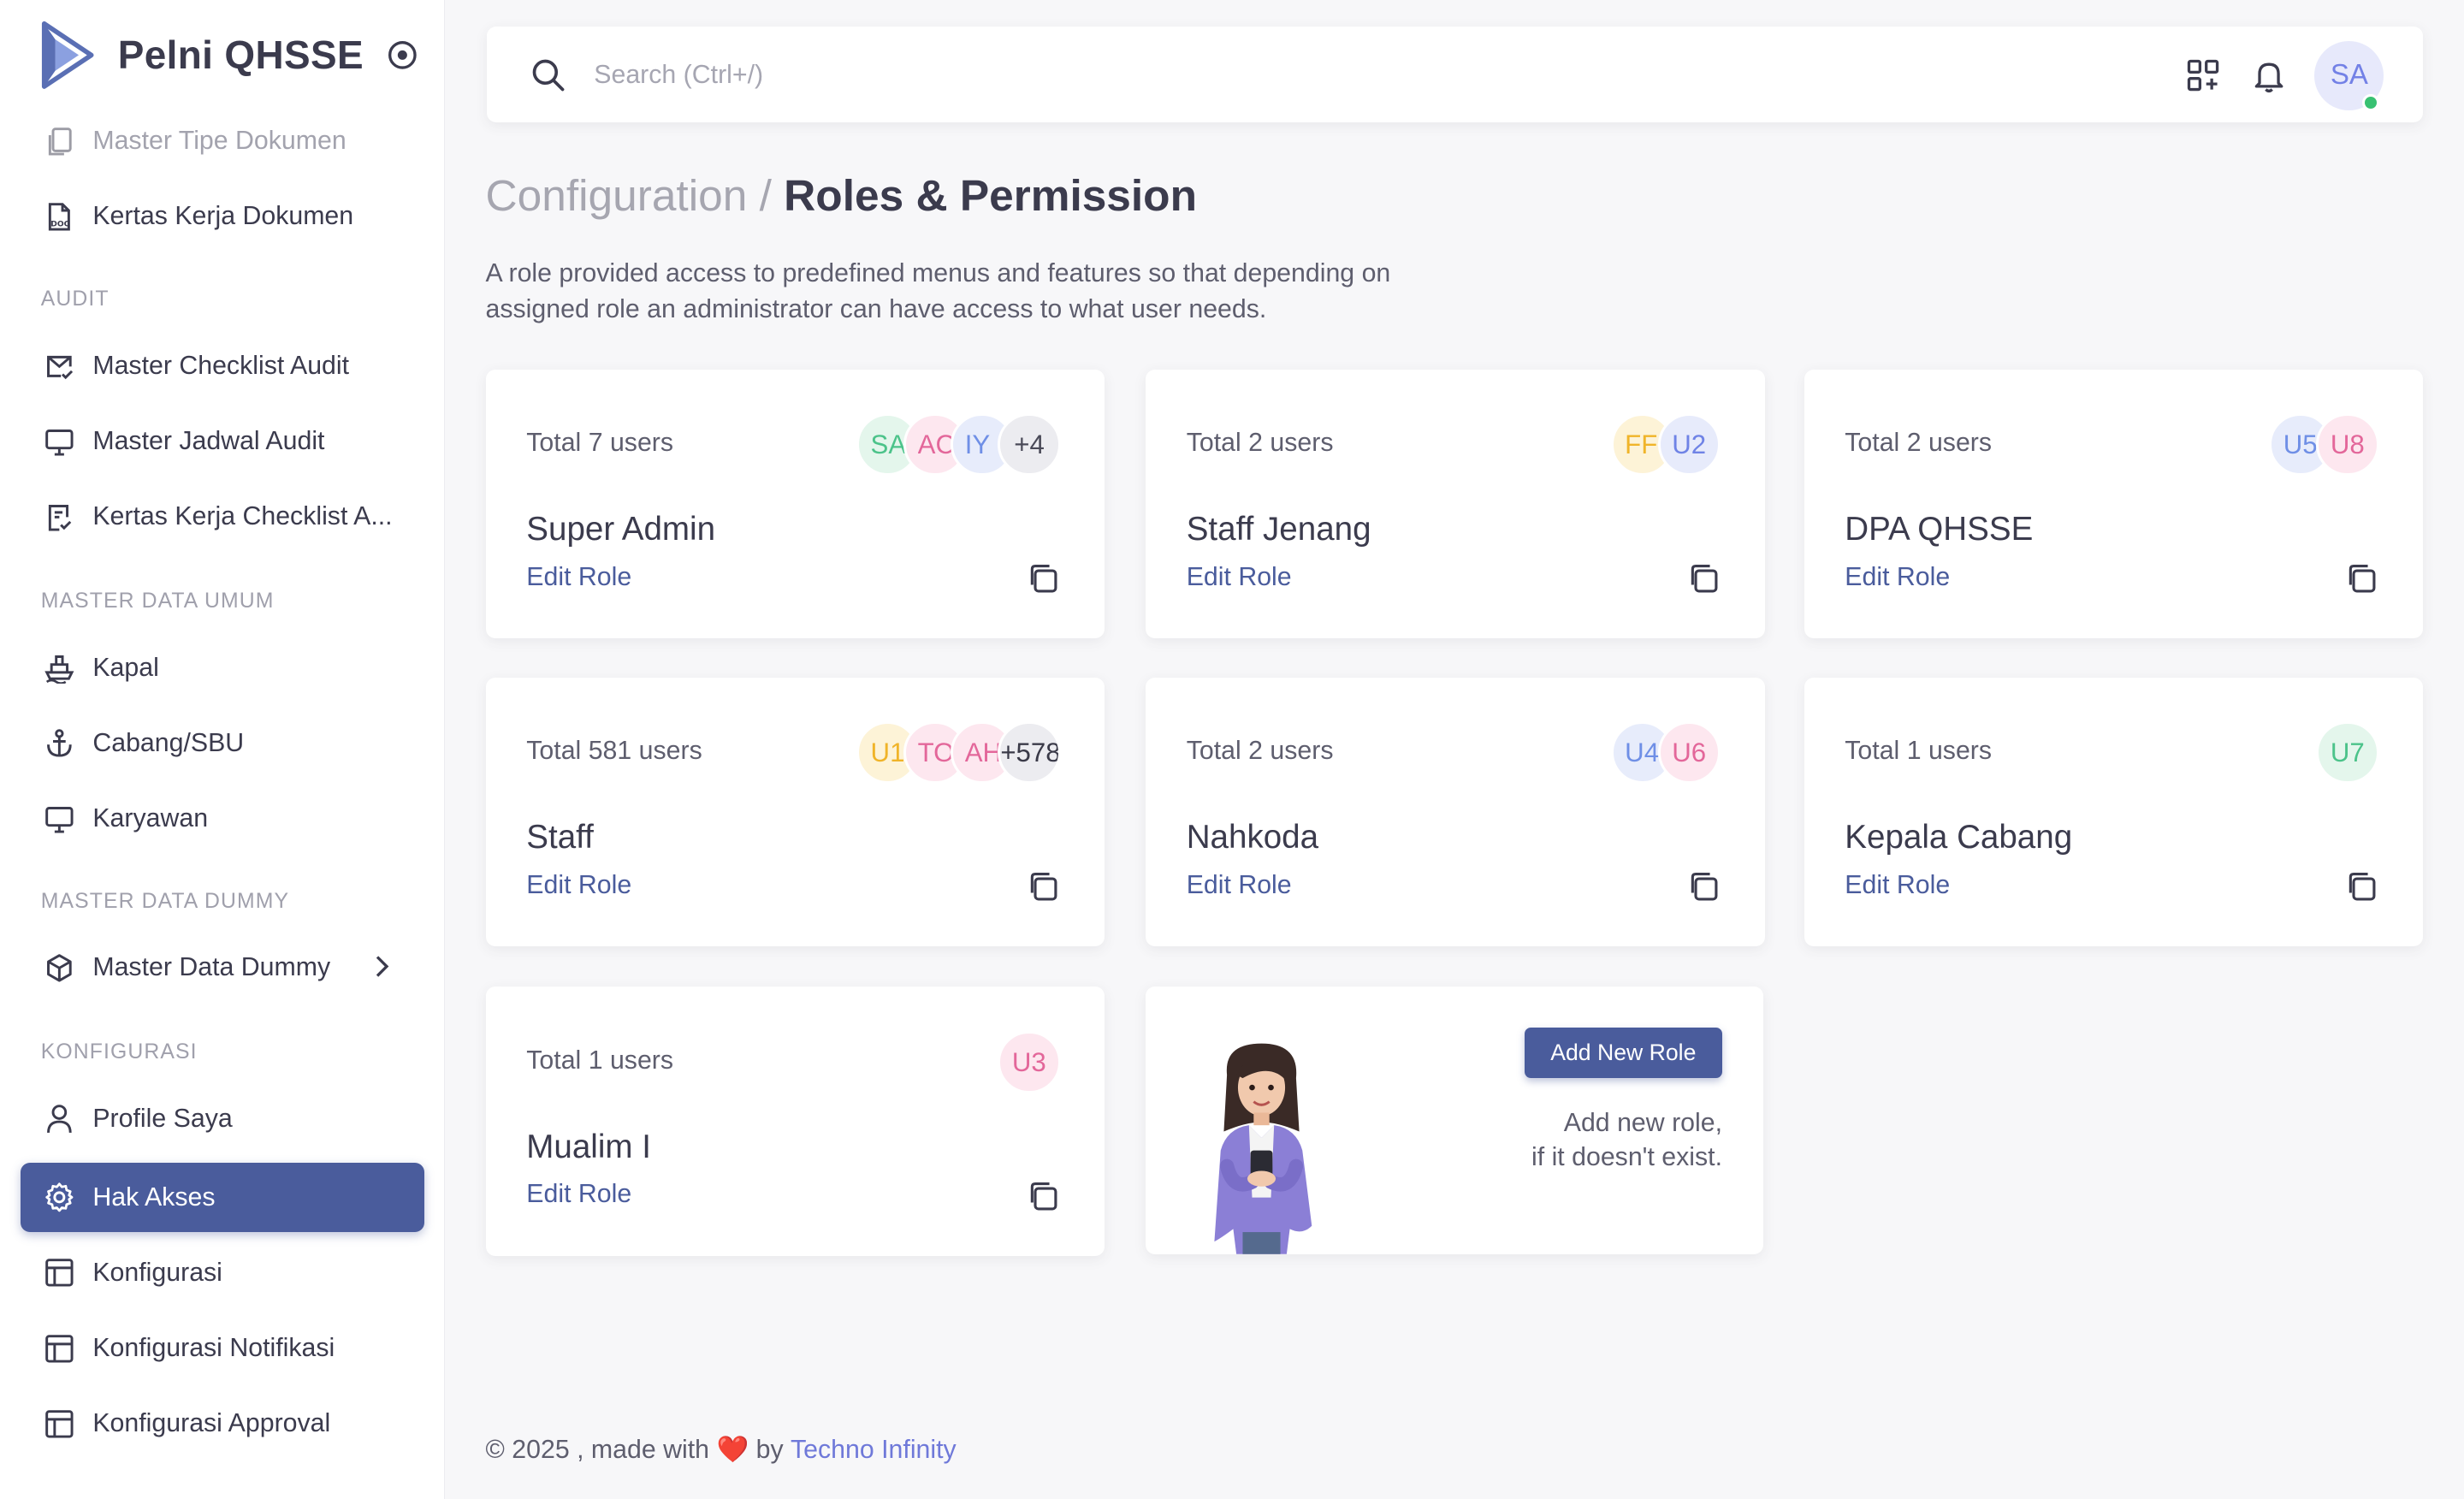 This screenshot has width=2464, height=1499. Describe the element at coordinates (2203, 75) in the screenshot. I see `shortcuts-grid-icon` at that location.